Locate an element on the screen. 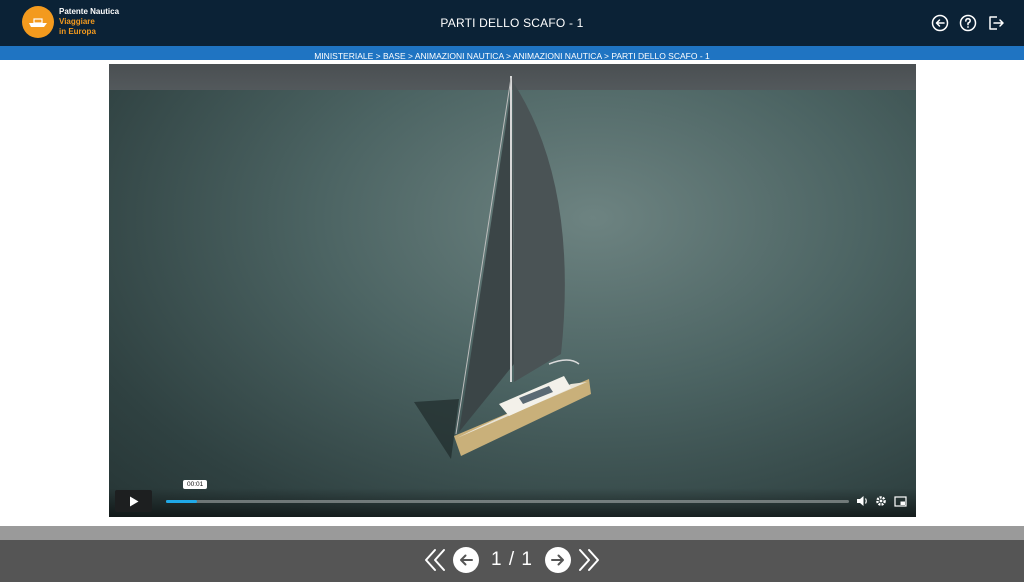 This screenshot has height=582, width=1024. arrow-left-icon is located at coordinates (466, 560).